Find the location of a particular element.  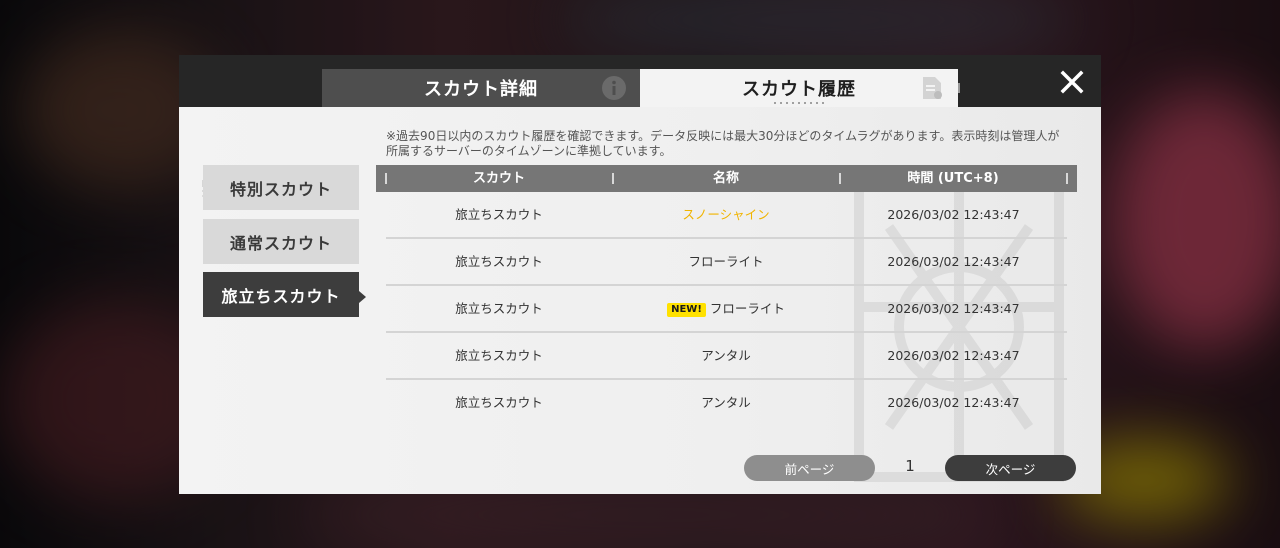

column-header-name: 名称 is located at coordinates (725, 178).